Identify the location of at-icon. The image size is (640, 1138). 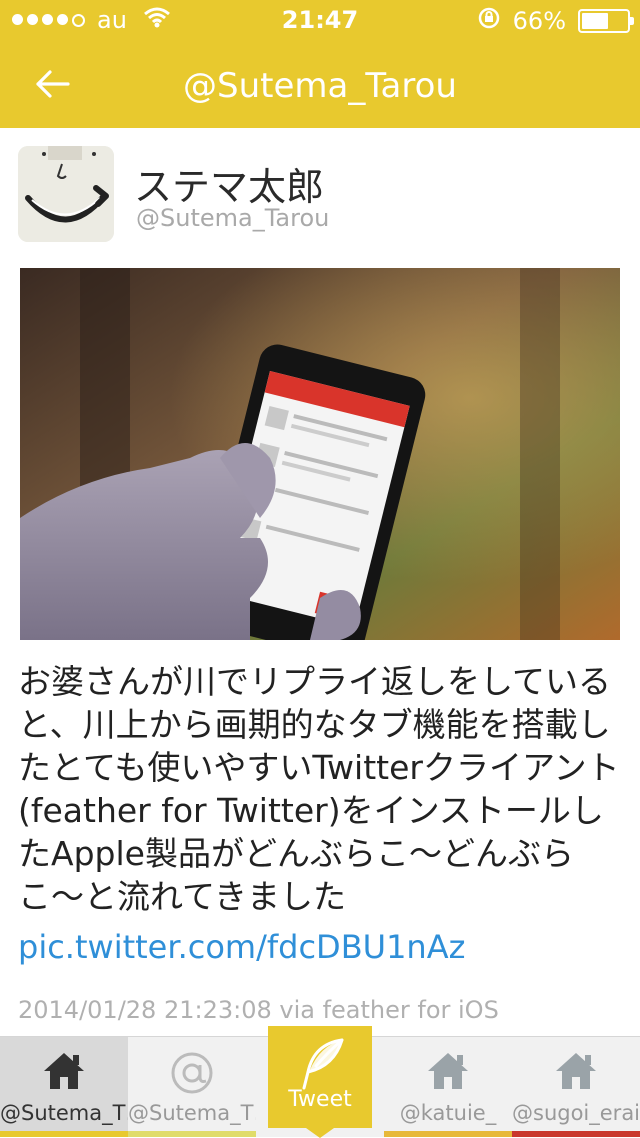
(192, 1075).